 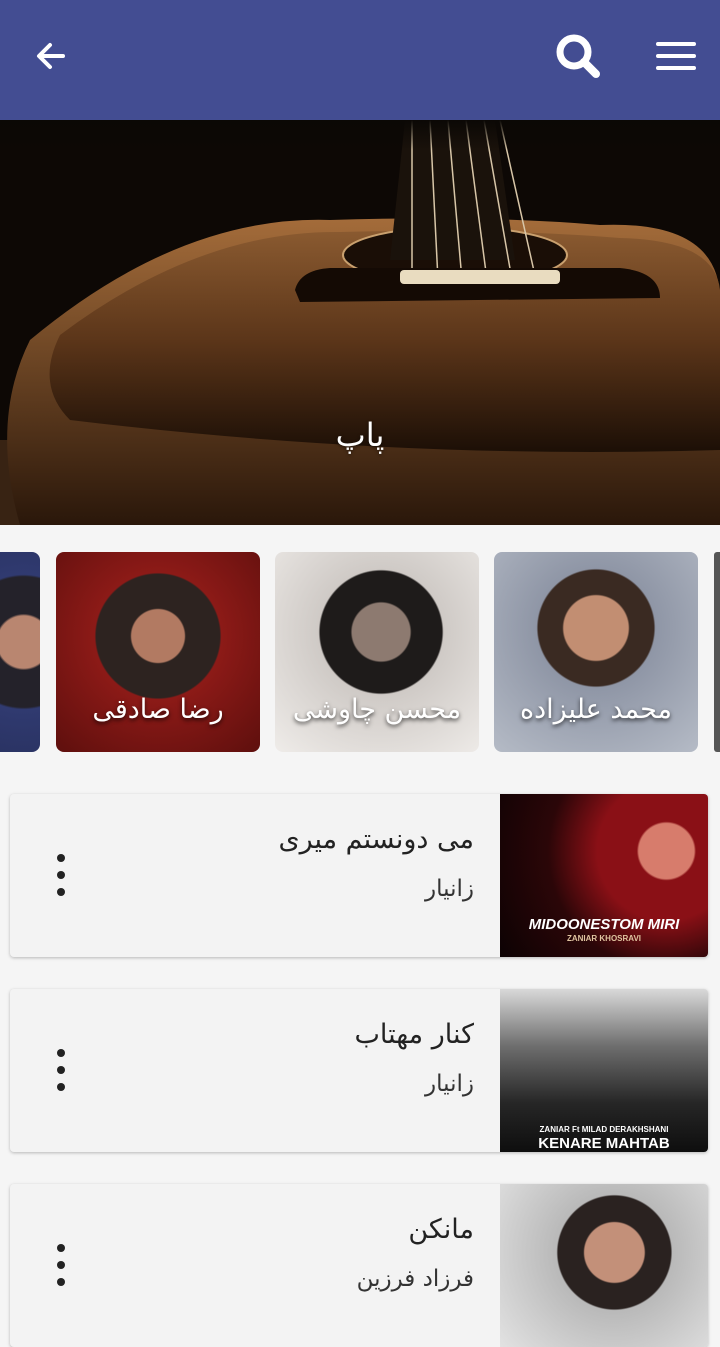 What do you see at coordinates (158, 709) in the screenshot?
I see `artist-name: رضا صادقی` at bounding box center [158, 709].